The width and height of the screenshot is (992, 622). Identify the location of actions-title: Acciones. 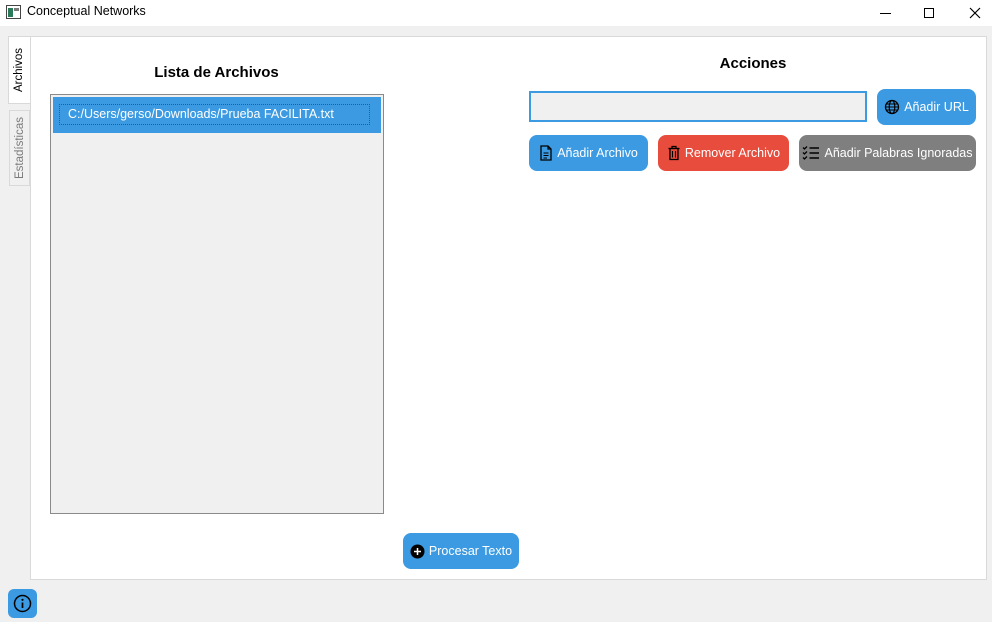
(753, 63).